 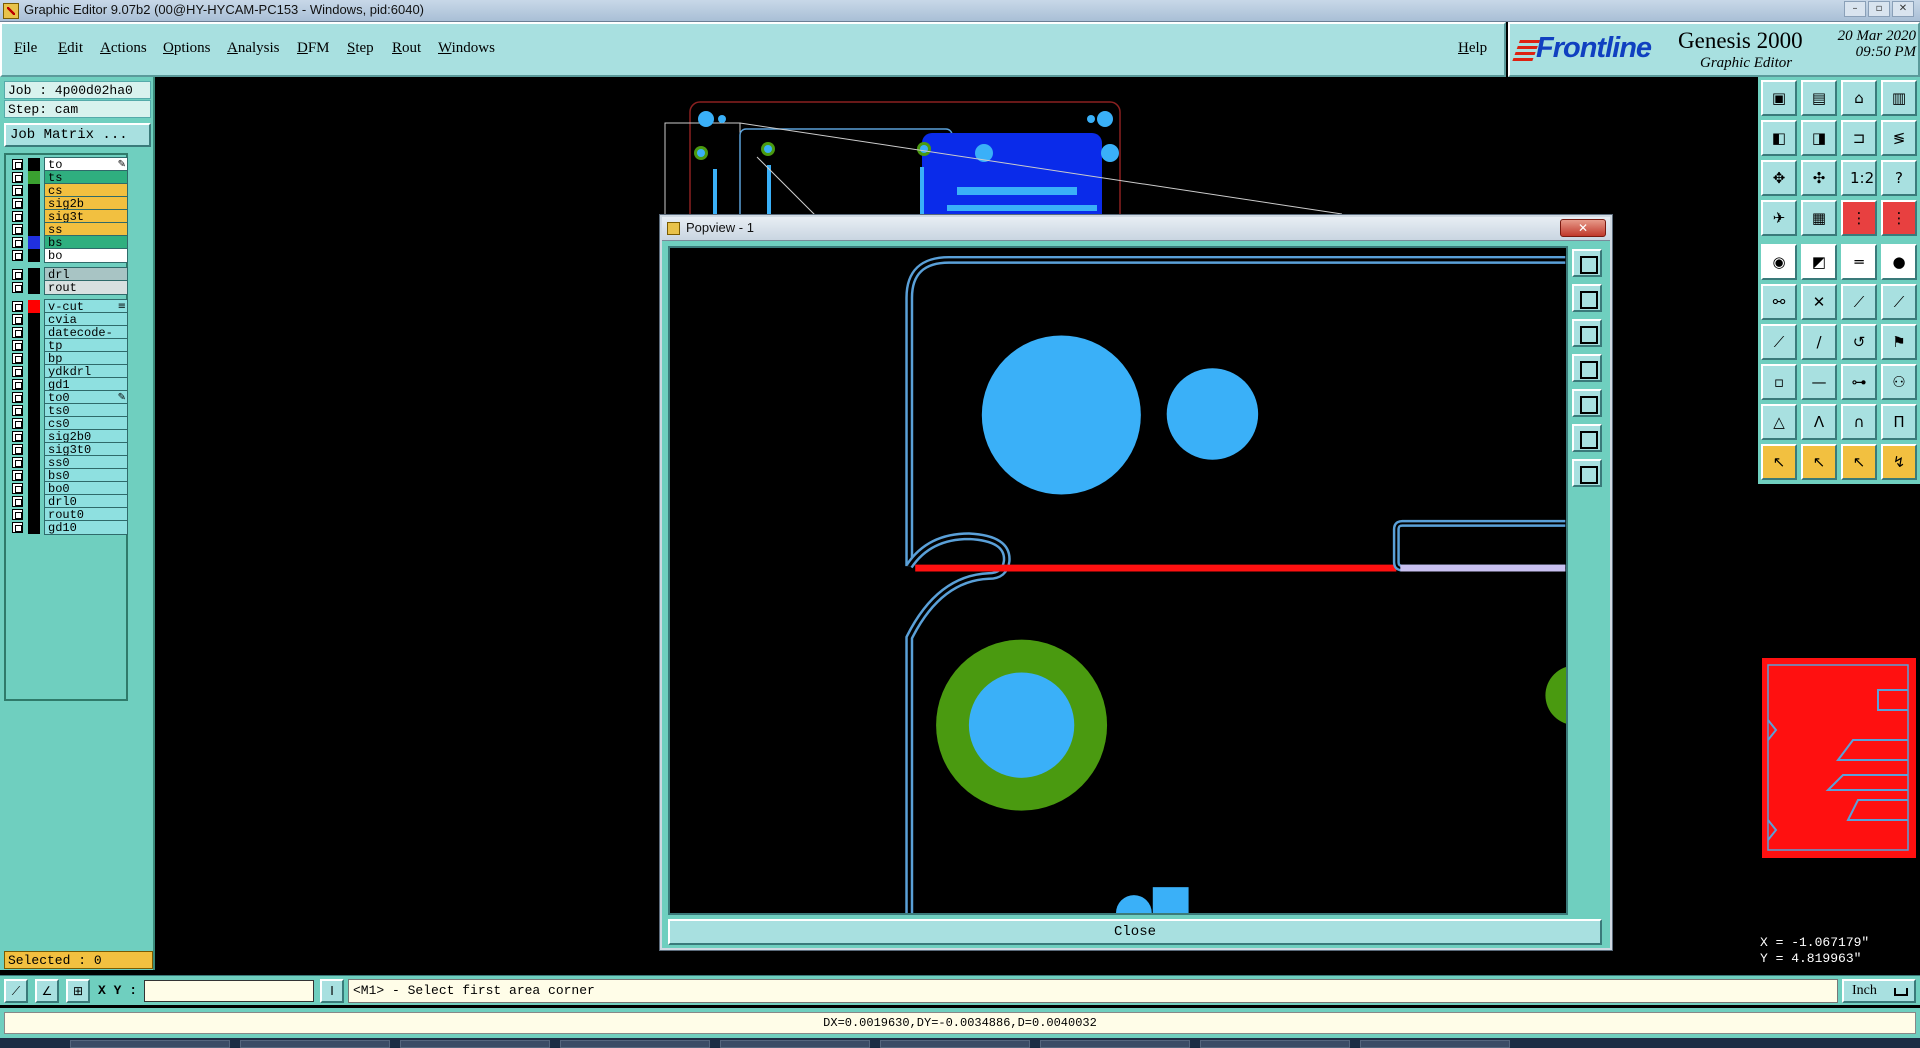 What do you see at coordinates (1859, 422) in the screenshot?
I see `arch-button: ∩` at bounding box center [1859, 422].